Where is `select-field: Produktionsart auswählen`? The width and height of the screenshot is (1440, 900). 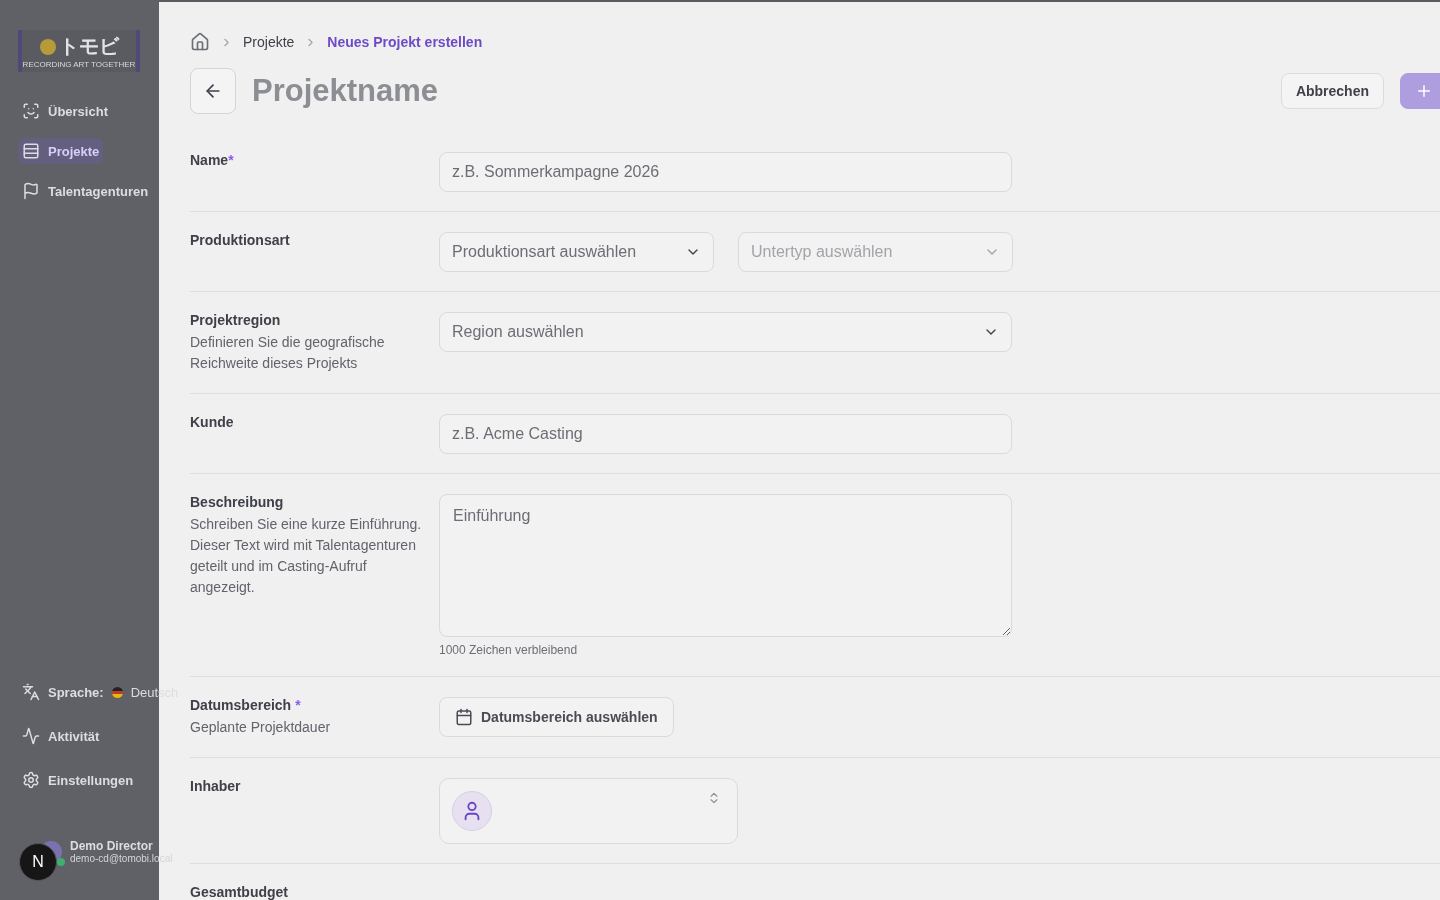
select-field: Produktionsart auswählen is located at coordinates (576, 252).